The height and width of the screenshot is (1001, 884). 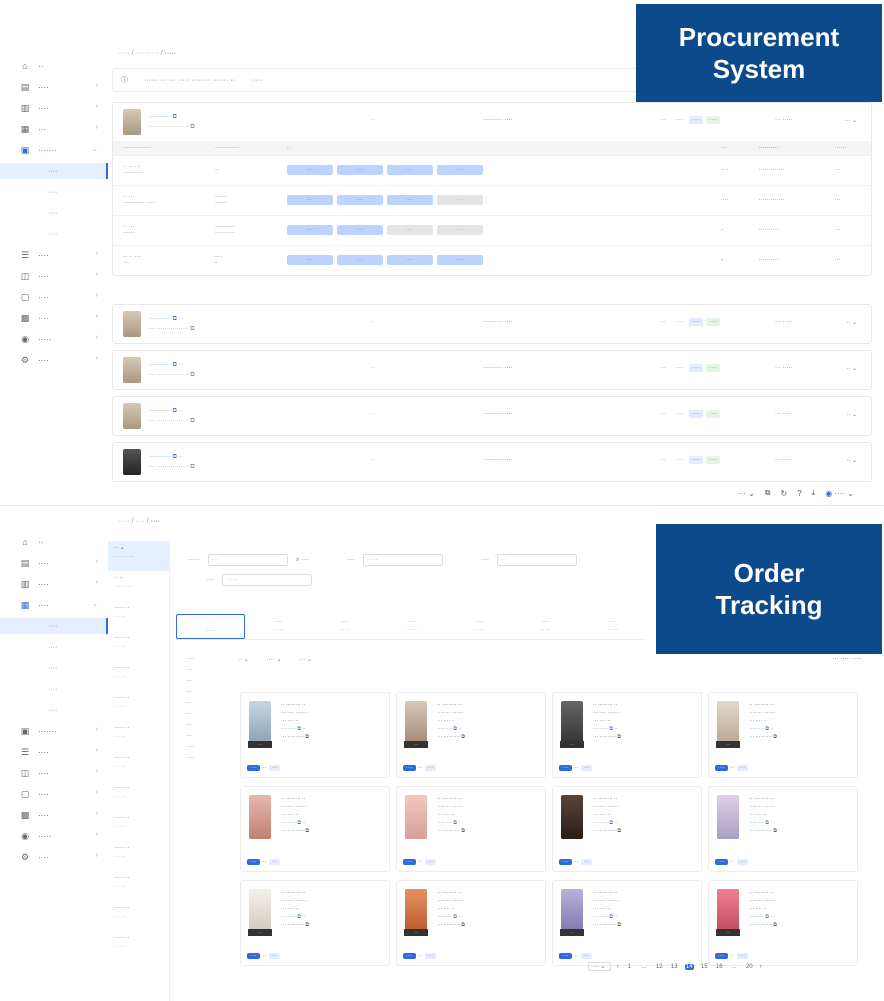 What do you see at coordinates (54, 108) in the screenshot?
I see `sidebar-item-stats: ▥ ···· ›` at bounding box center [54, 108].